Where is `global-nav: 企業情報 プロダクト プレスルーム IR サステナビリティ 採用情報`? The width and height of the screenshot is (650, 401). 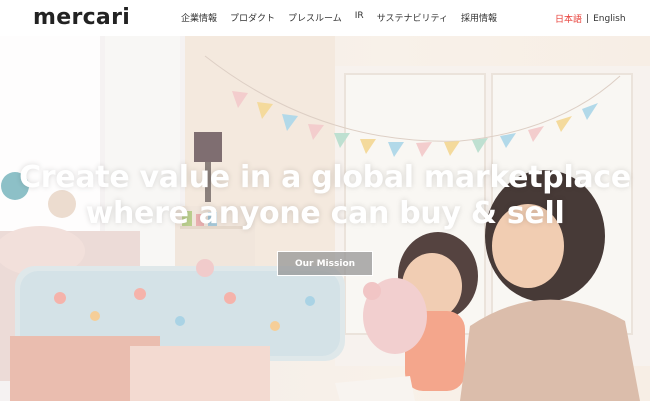 global-nav: 企業情報 プロダクト プレスルーム IR サステナビリティ 採用情報 is located at coordinates (345, 17).